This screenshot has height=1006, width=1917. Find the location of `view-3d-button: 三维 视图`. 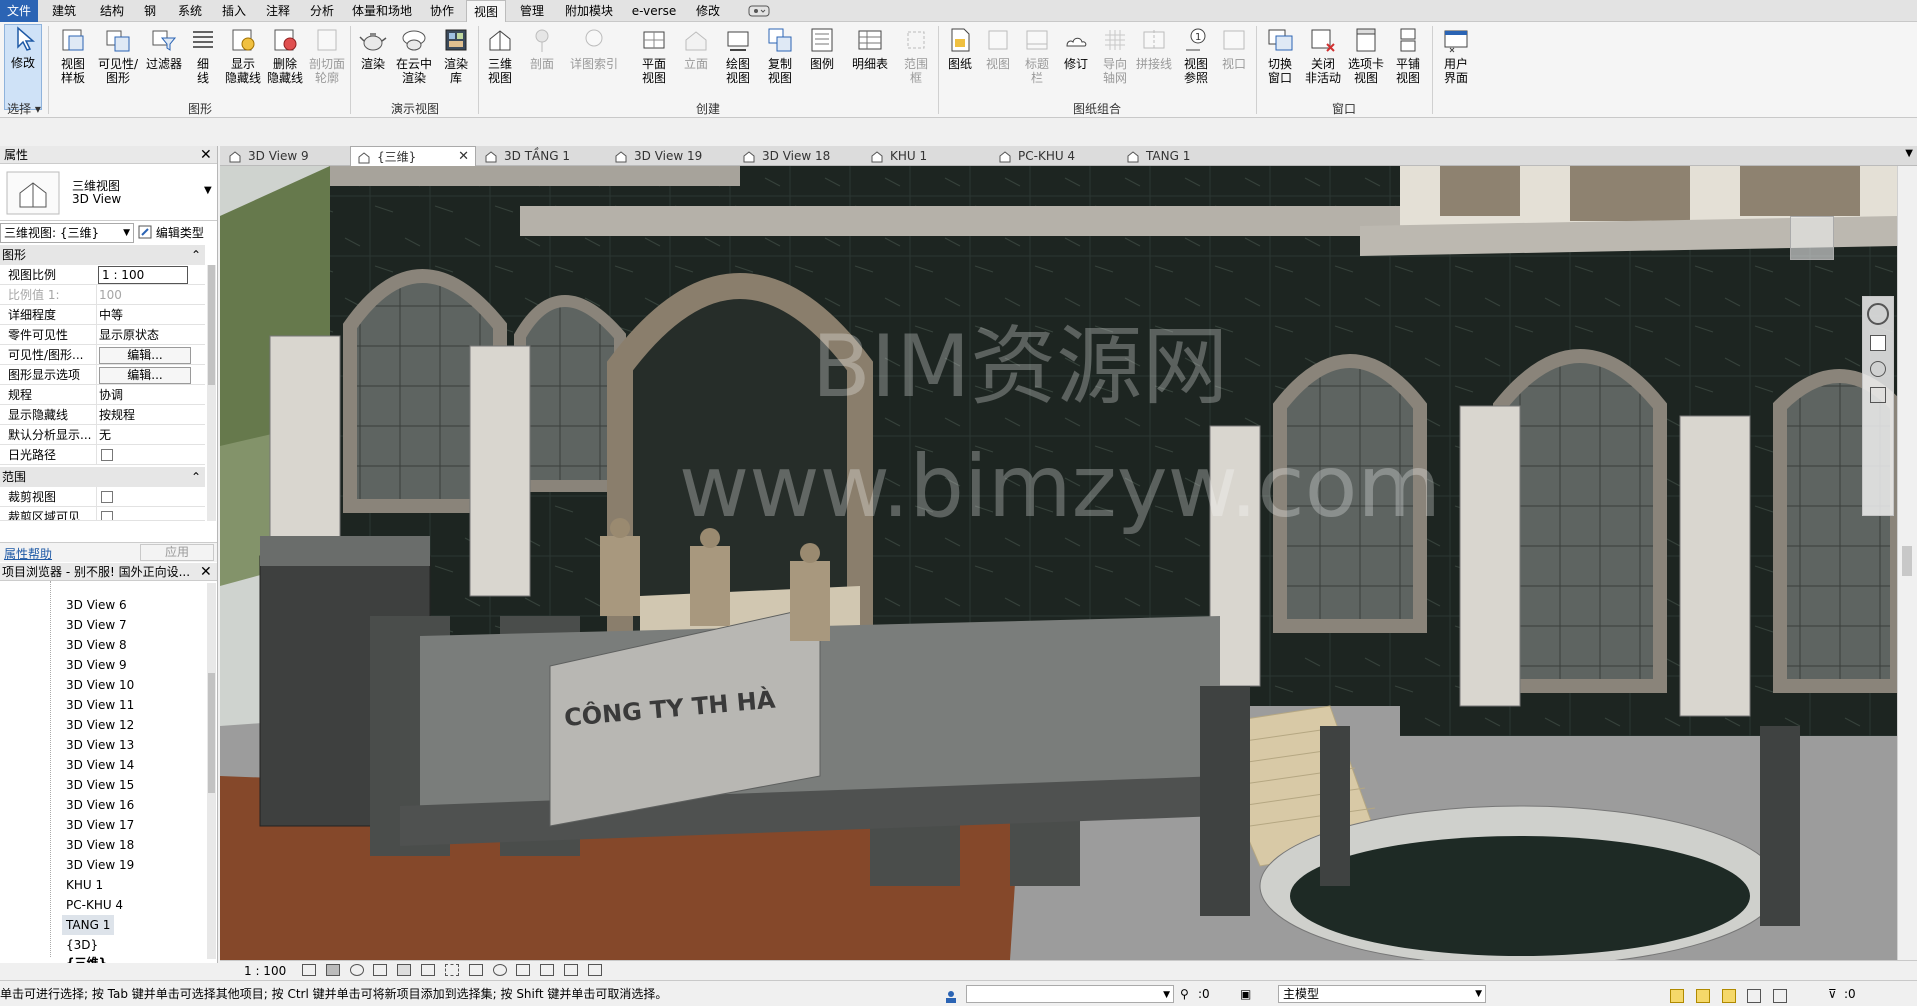

view-3d-button: 三维 视图 is located at coordinates (500, 55).